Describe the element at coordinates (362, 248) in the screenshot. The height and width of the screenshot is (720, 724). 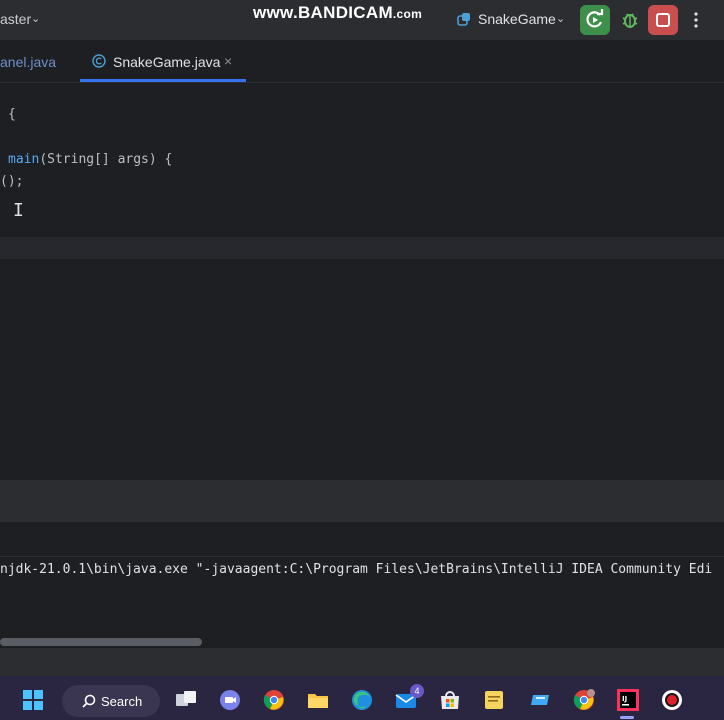
I see `current-line-highlight` at that location.